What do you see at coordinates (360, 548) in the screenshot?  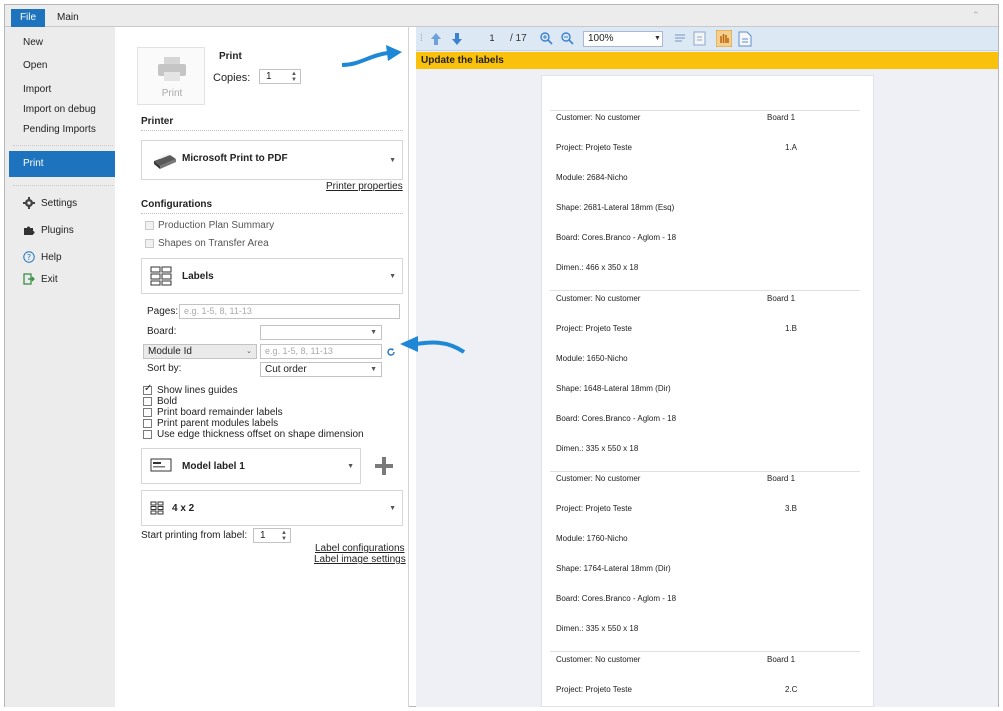 I see `label-configurations-link: Label configurations` at bounding box center [360, 548].